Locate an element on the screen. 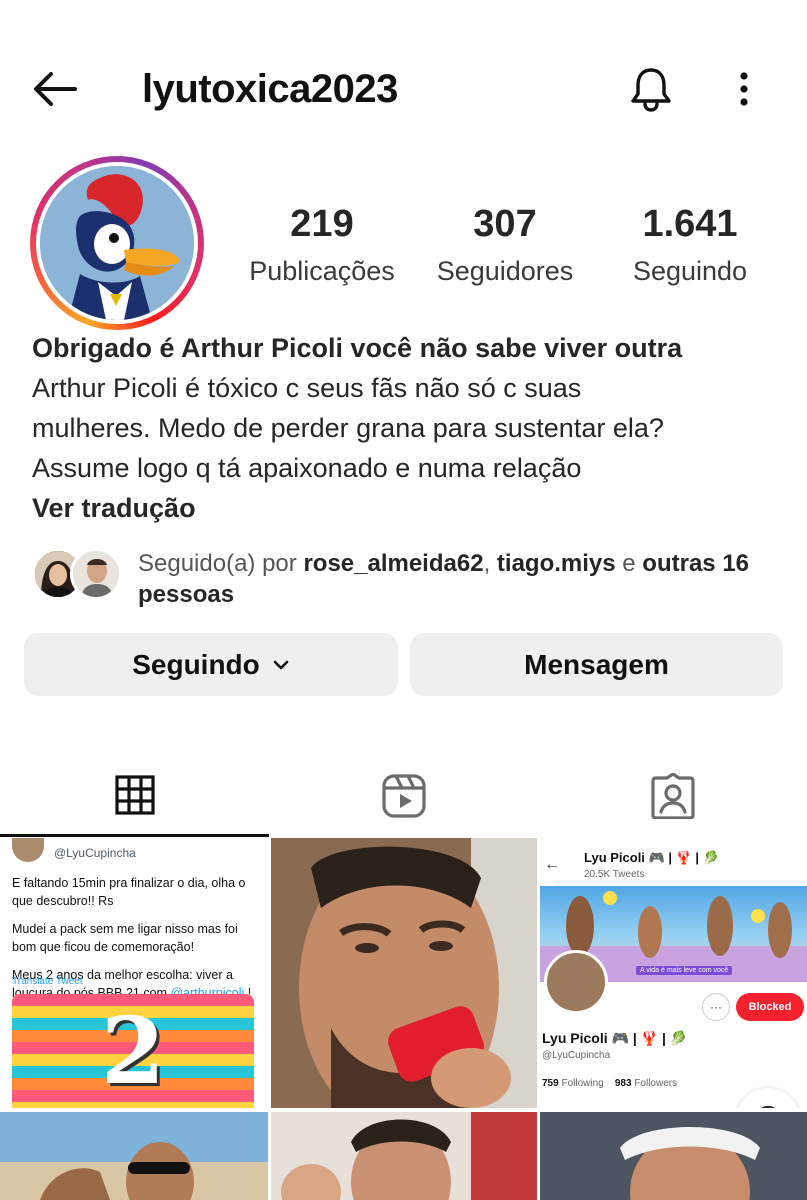 This screenshot has width=807, height=1200. followers-label: Seguidores is located at coordinates (505, 271).